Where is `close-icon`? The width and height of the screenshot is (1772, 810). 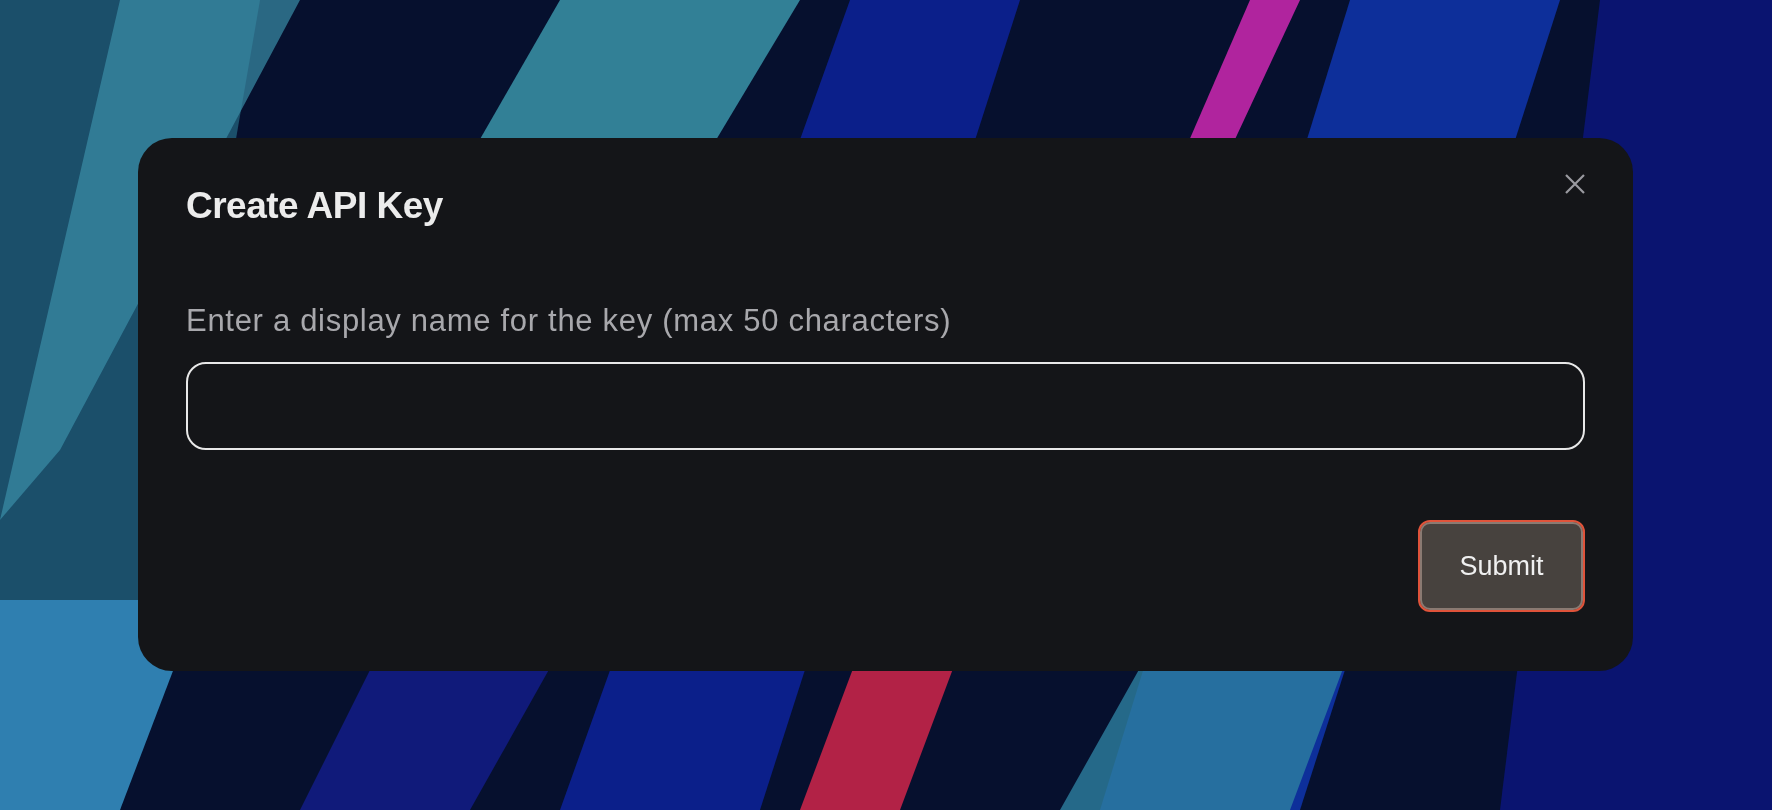
close-icon is located at coordinates (1575, 184).